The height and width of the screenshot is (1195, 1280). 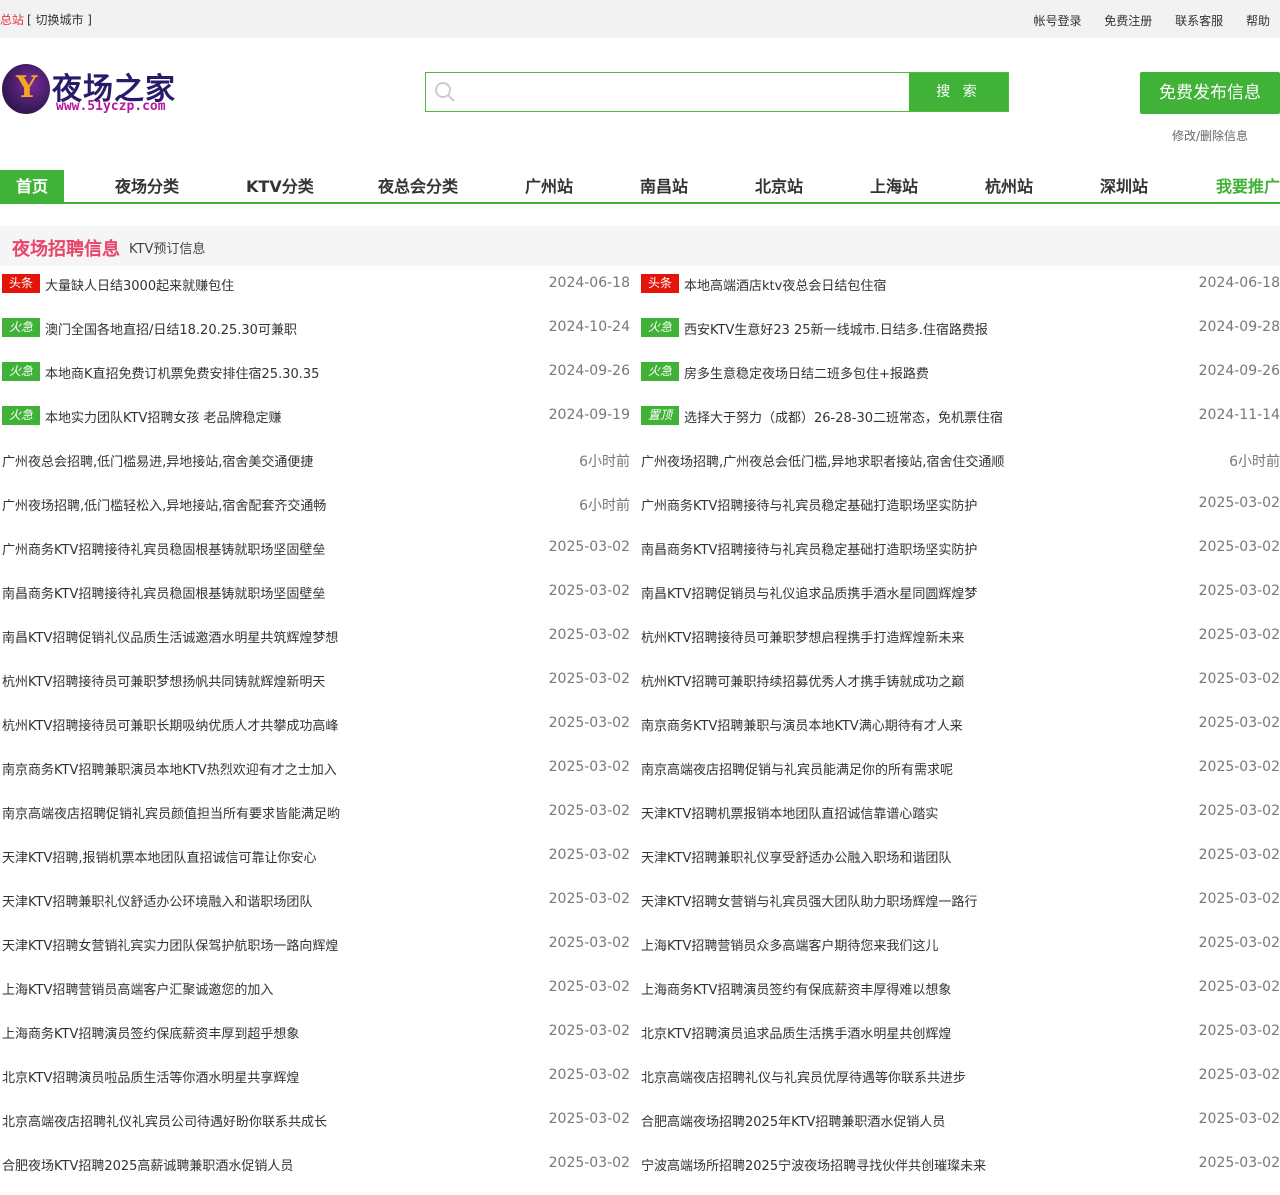 I want to click on modify-delete-link: 修改/删除信息, so click(x=1210, y=135).